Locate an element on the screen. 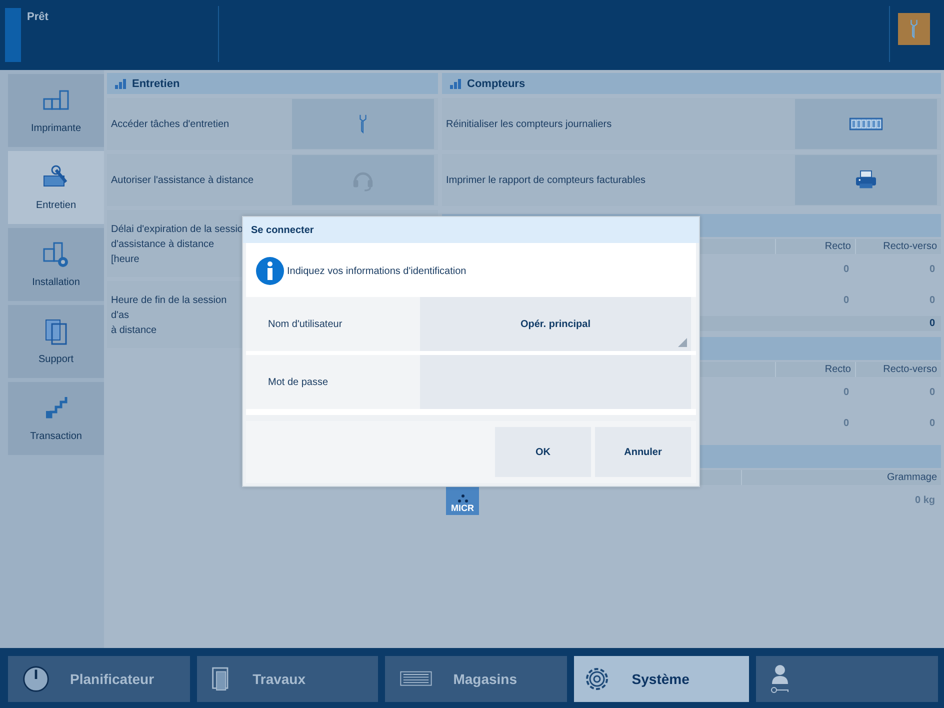 The width and height of the screenshot is (944, 708). dialog-button: OK is located at coordinates (543, 452).